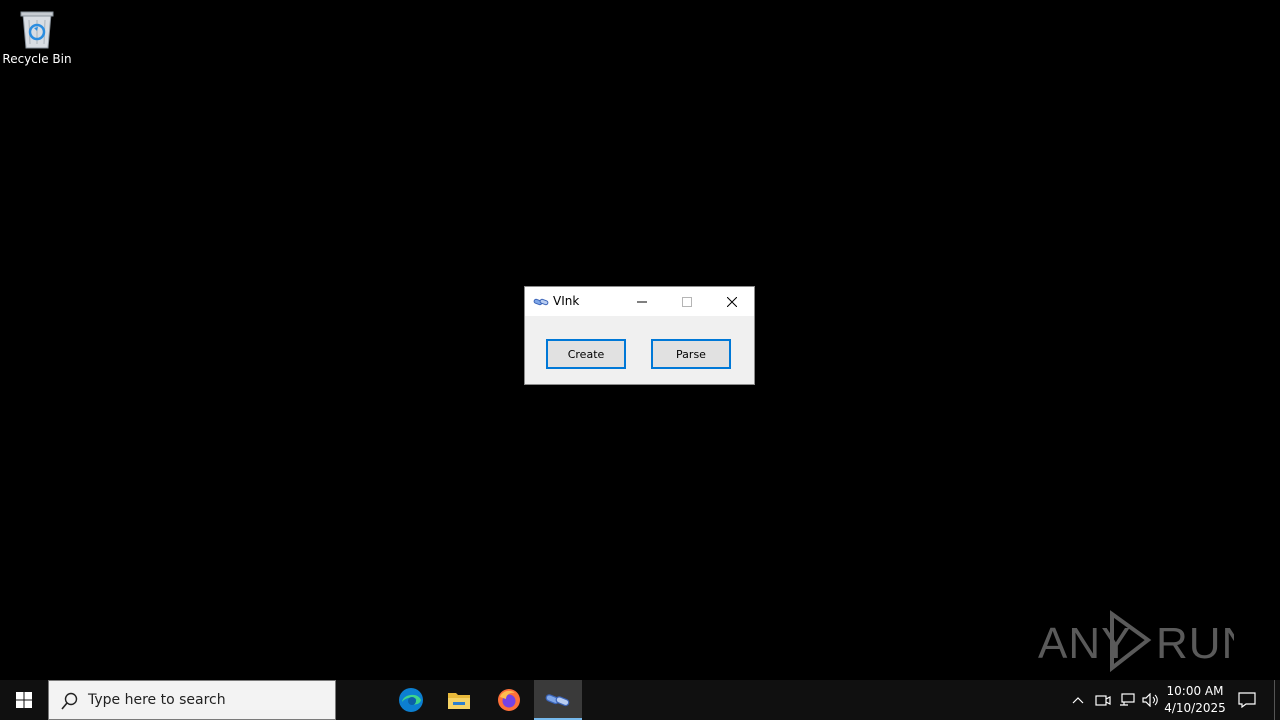  What do you see at coordinates (157, 700) in the screenshot?
I see `search-placeholder: Type here to search` at bounding box center [157, 700].